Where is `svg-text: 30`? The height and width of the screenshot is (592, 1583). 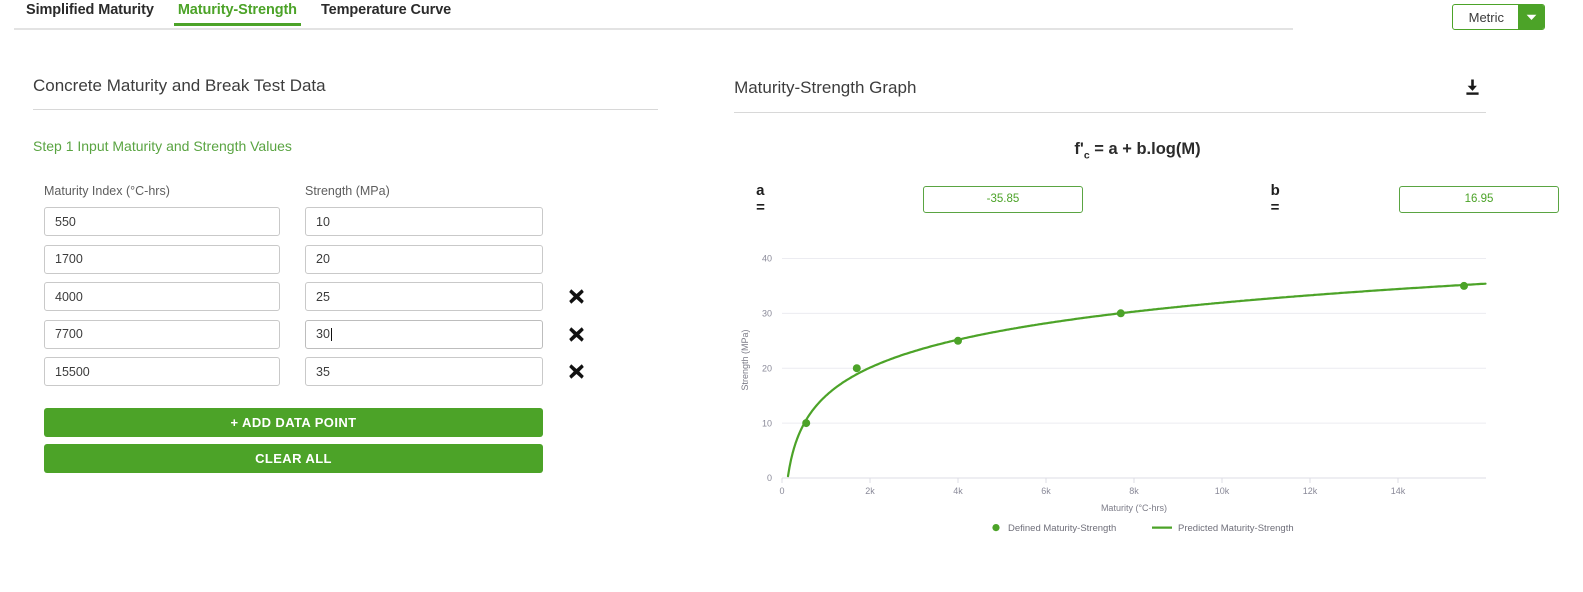 svg-text: 30 is located at coordinates (767, 314).